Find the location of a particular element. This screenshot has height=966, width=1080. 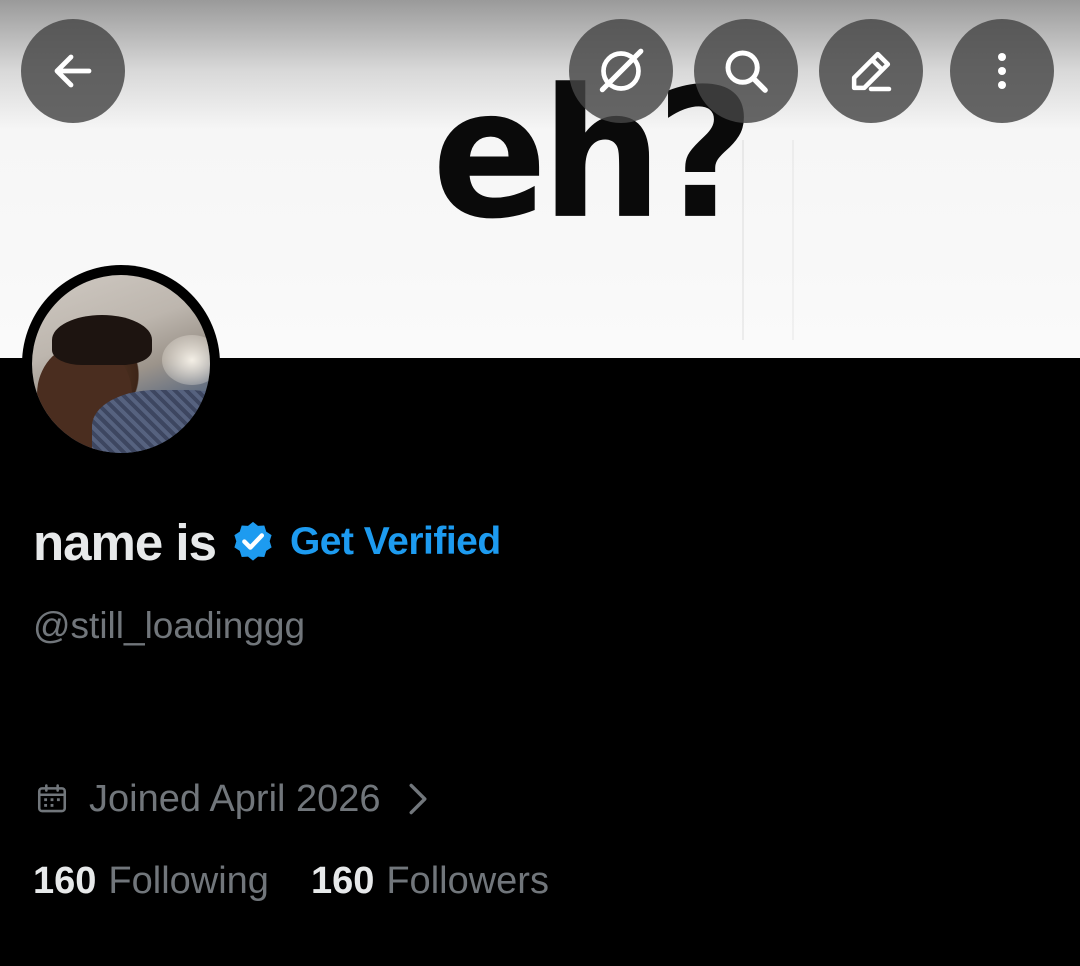

more-vertical-icon is located at coordinates (1002, 71).